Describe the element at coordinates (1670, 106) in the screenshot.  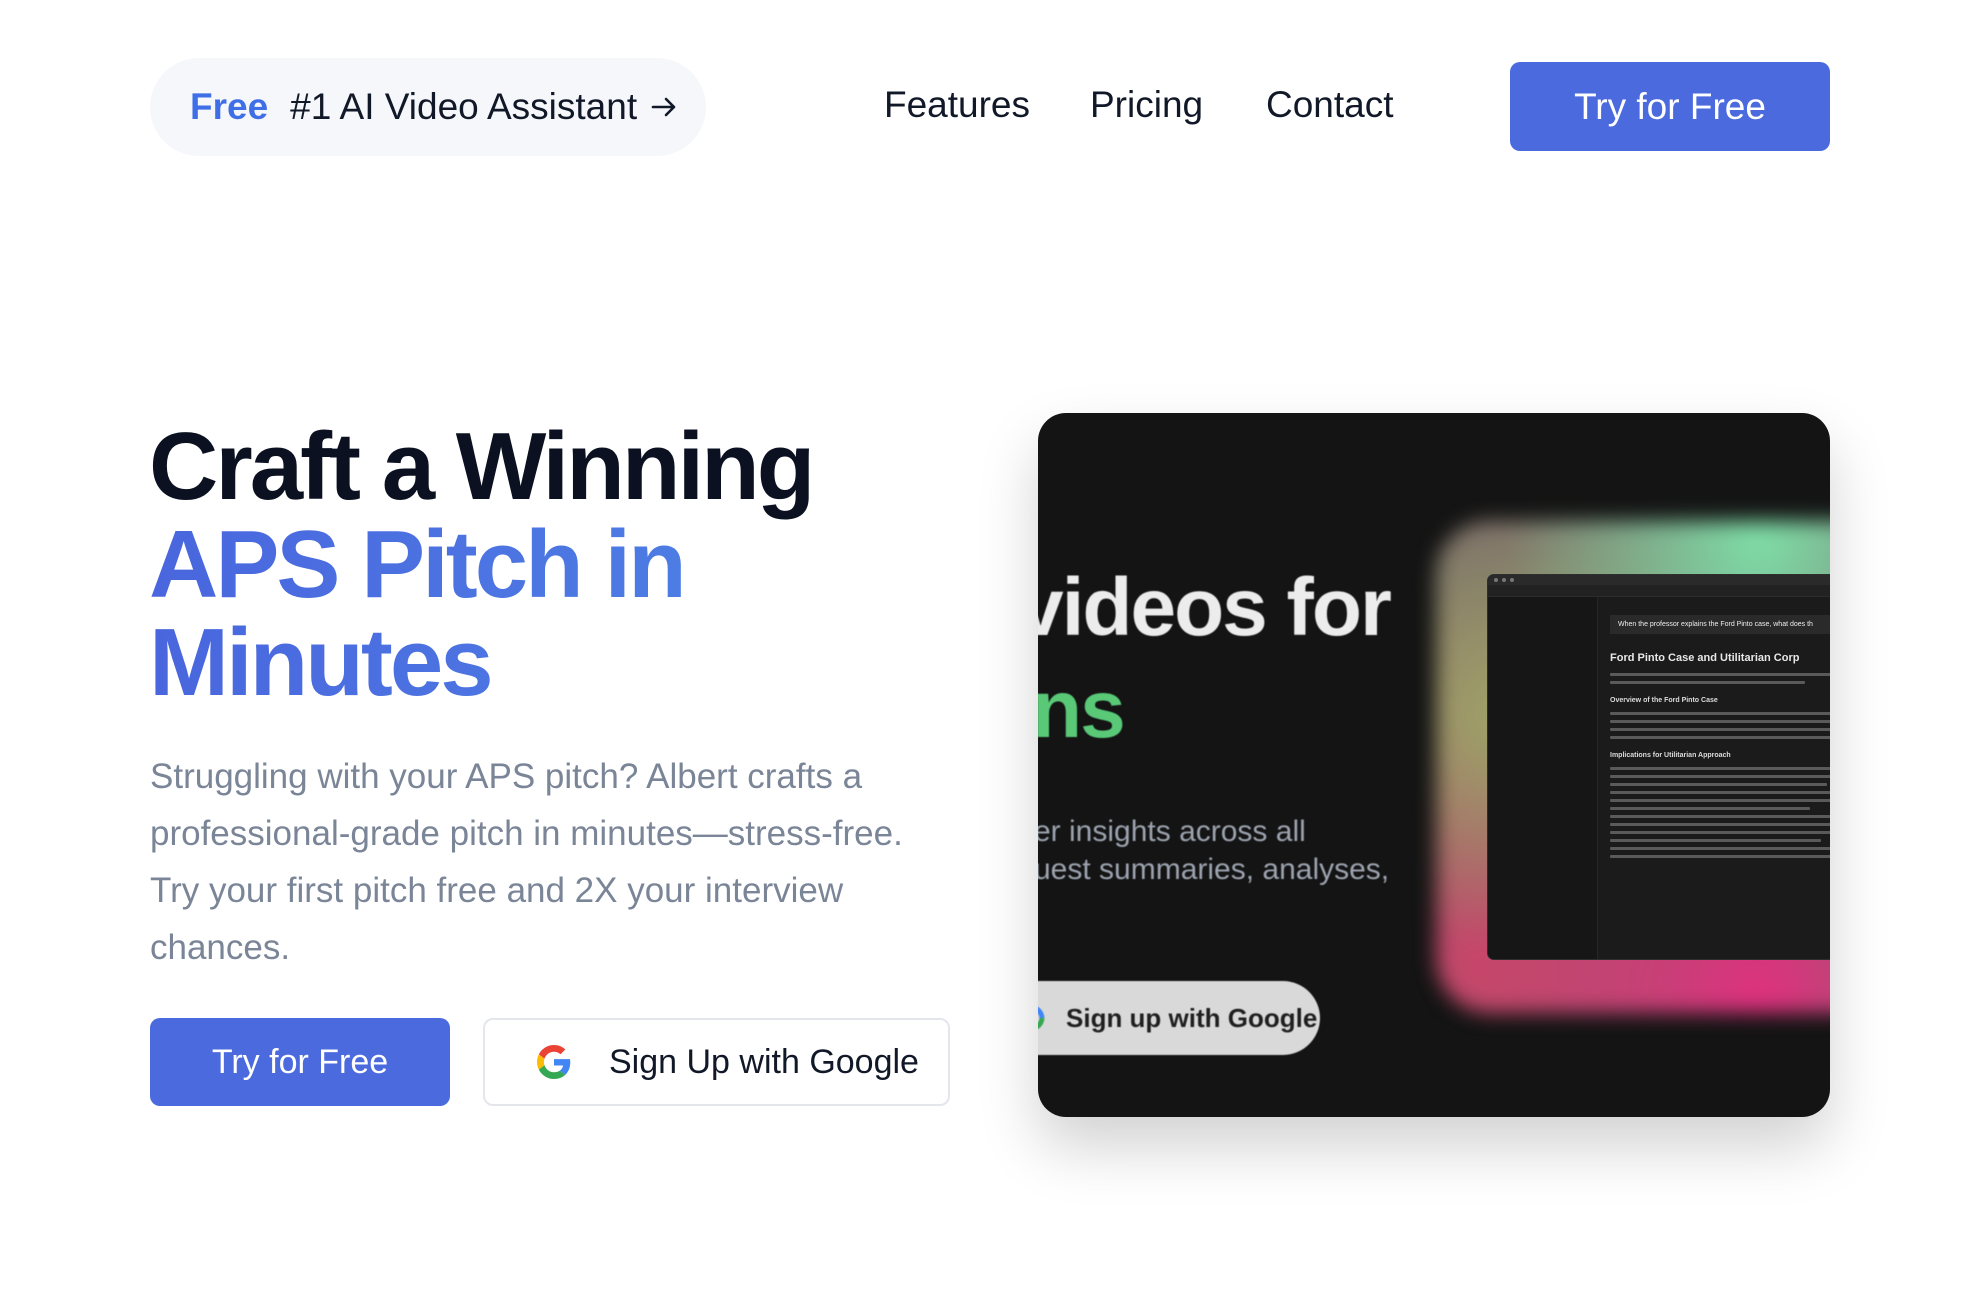
I see `nav-try-free-button: Try for Free` at that location.